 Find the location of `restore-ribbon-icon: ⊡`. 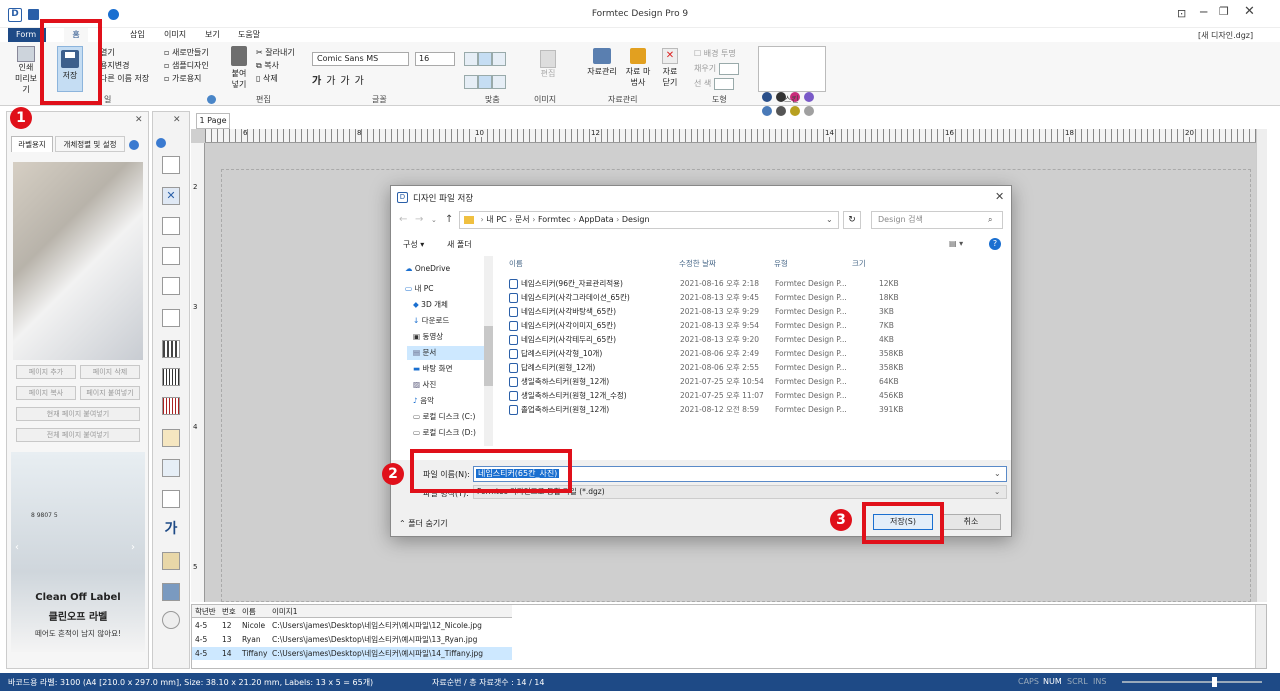

restore-ribbon-icon: ⊡ is located at coordinates (1181, 13).